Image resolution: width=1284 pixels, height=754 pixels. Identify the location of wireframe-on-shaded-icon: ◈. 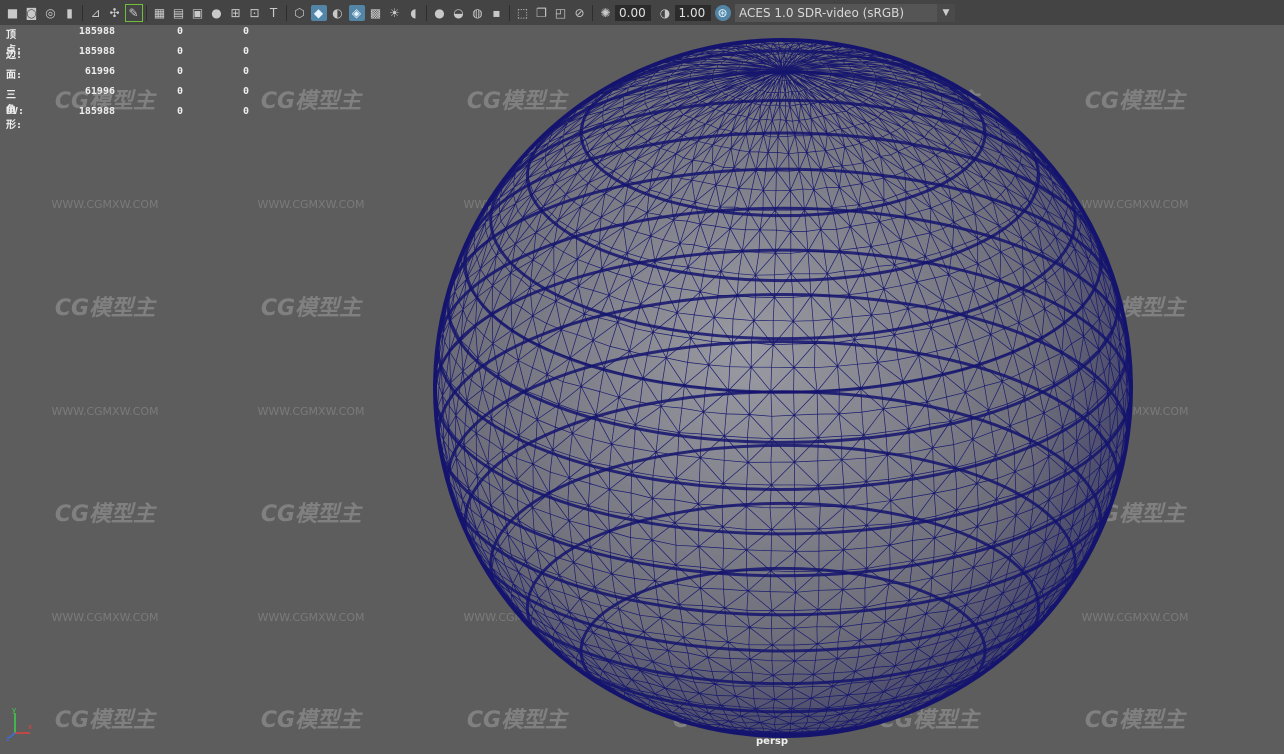
(356, 12).